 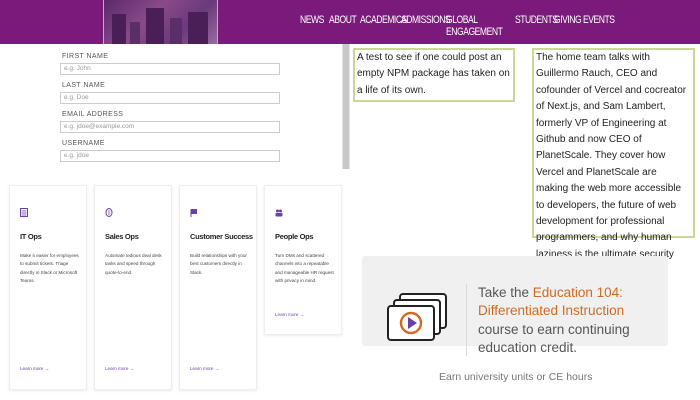 I want to click on people-icon, so click(x=279, y=213).